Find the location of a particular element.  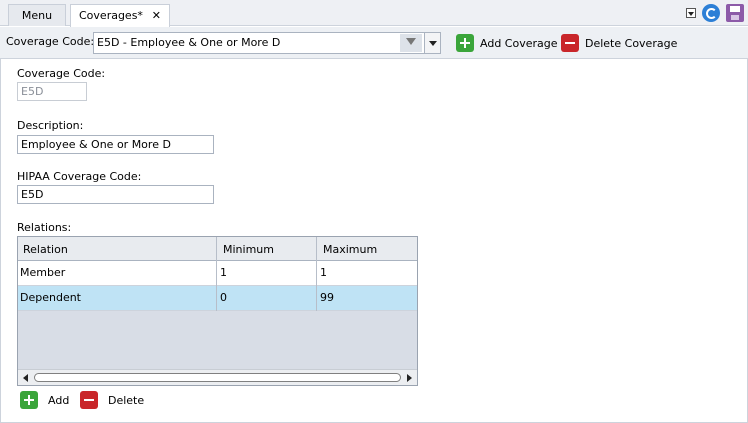

scroll-left-icon is located at coordinates (25, 378).